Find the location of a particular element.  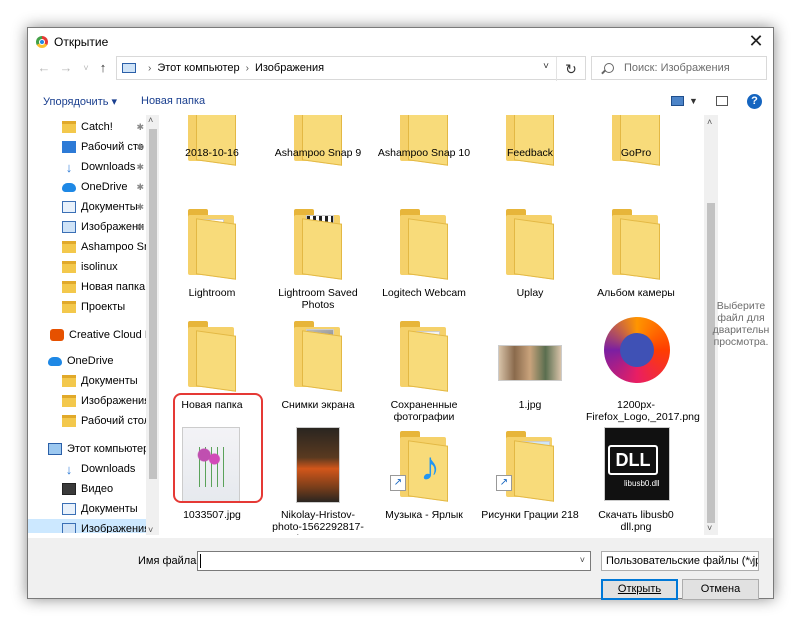

pin-icon: ✱ is located at coordinates (140, 226).